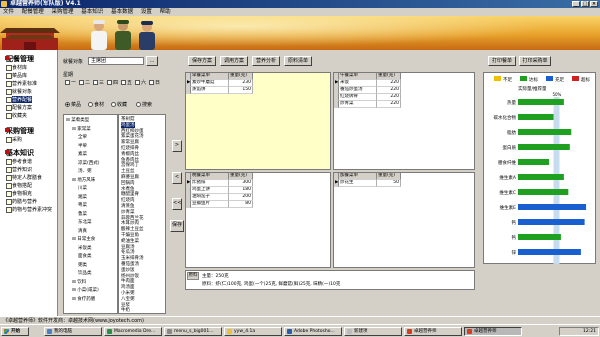 This screenshot has width=600, height=337. I want to click on sidebar-item-food-conflict: 食物相克, so click(18, 193).